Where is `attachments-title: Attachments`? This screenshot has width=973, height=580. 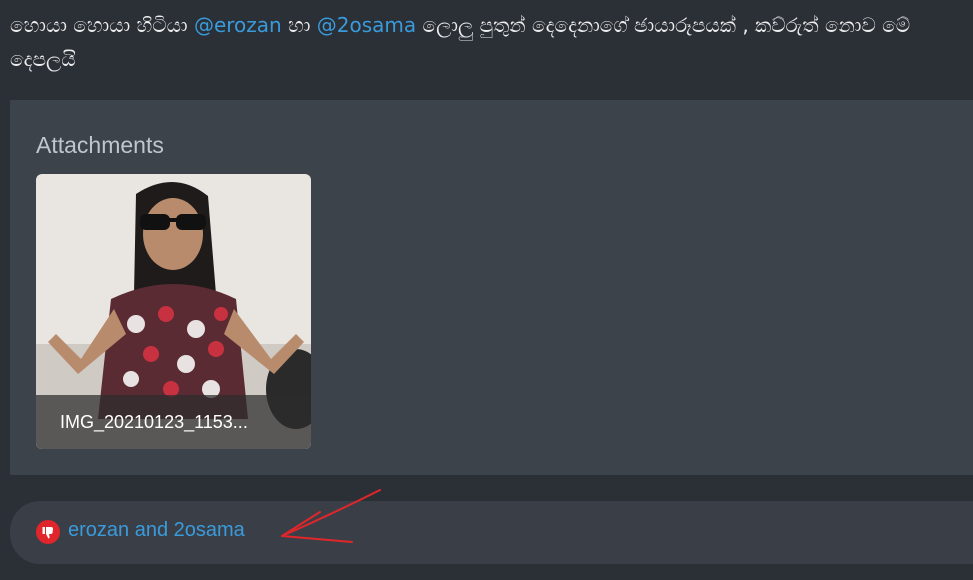 attachments-title: Attachments is located at coordinates (100, 145).